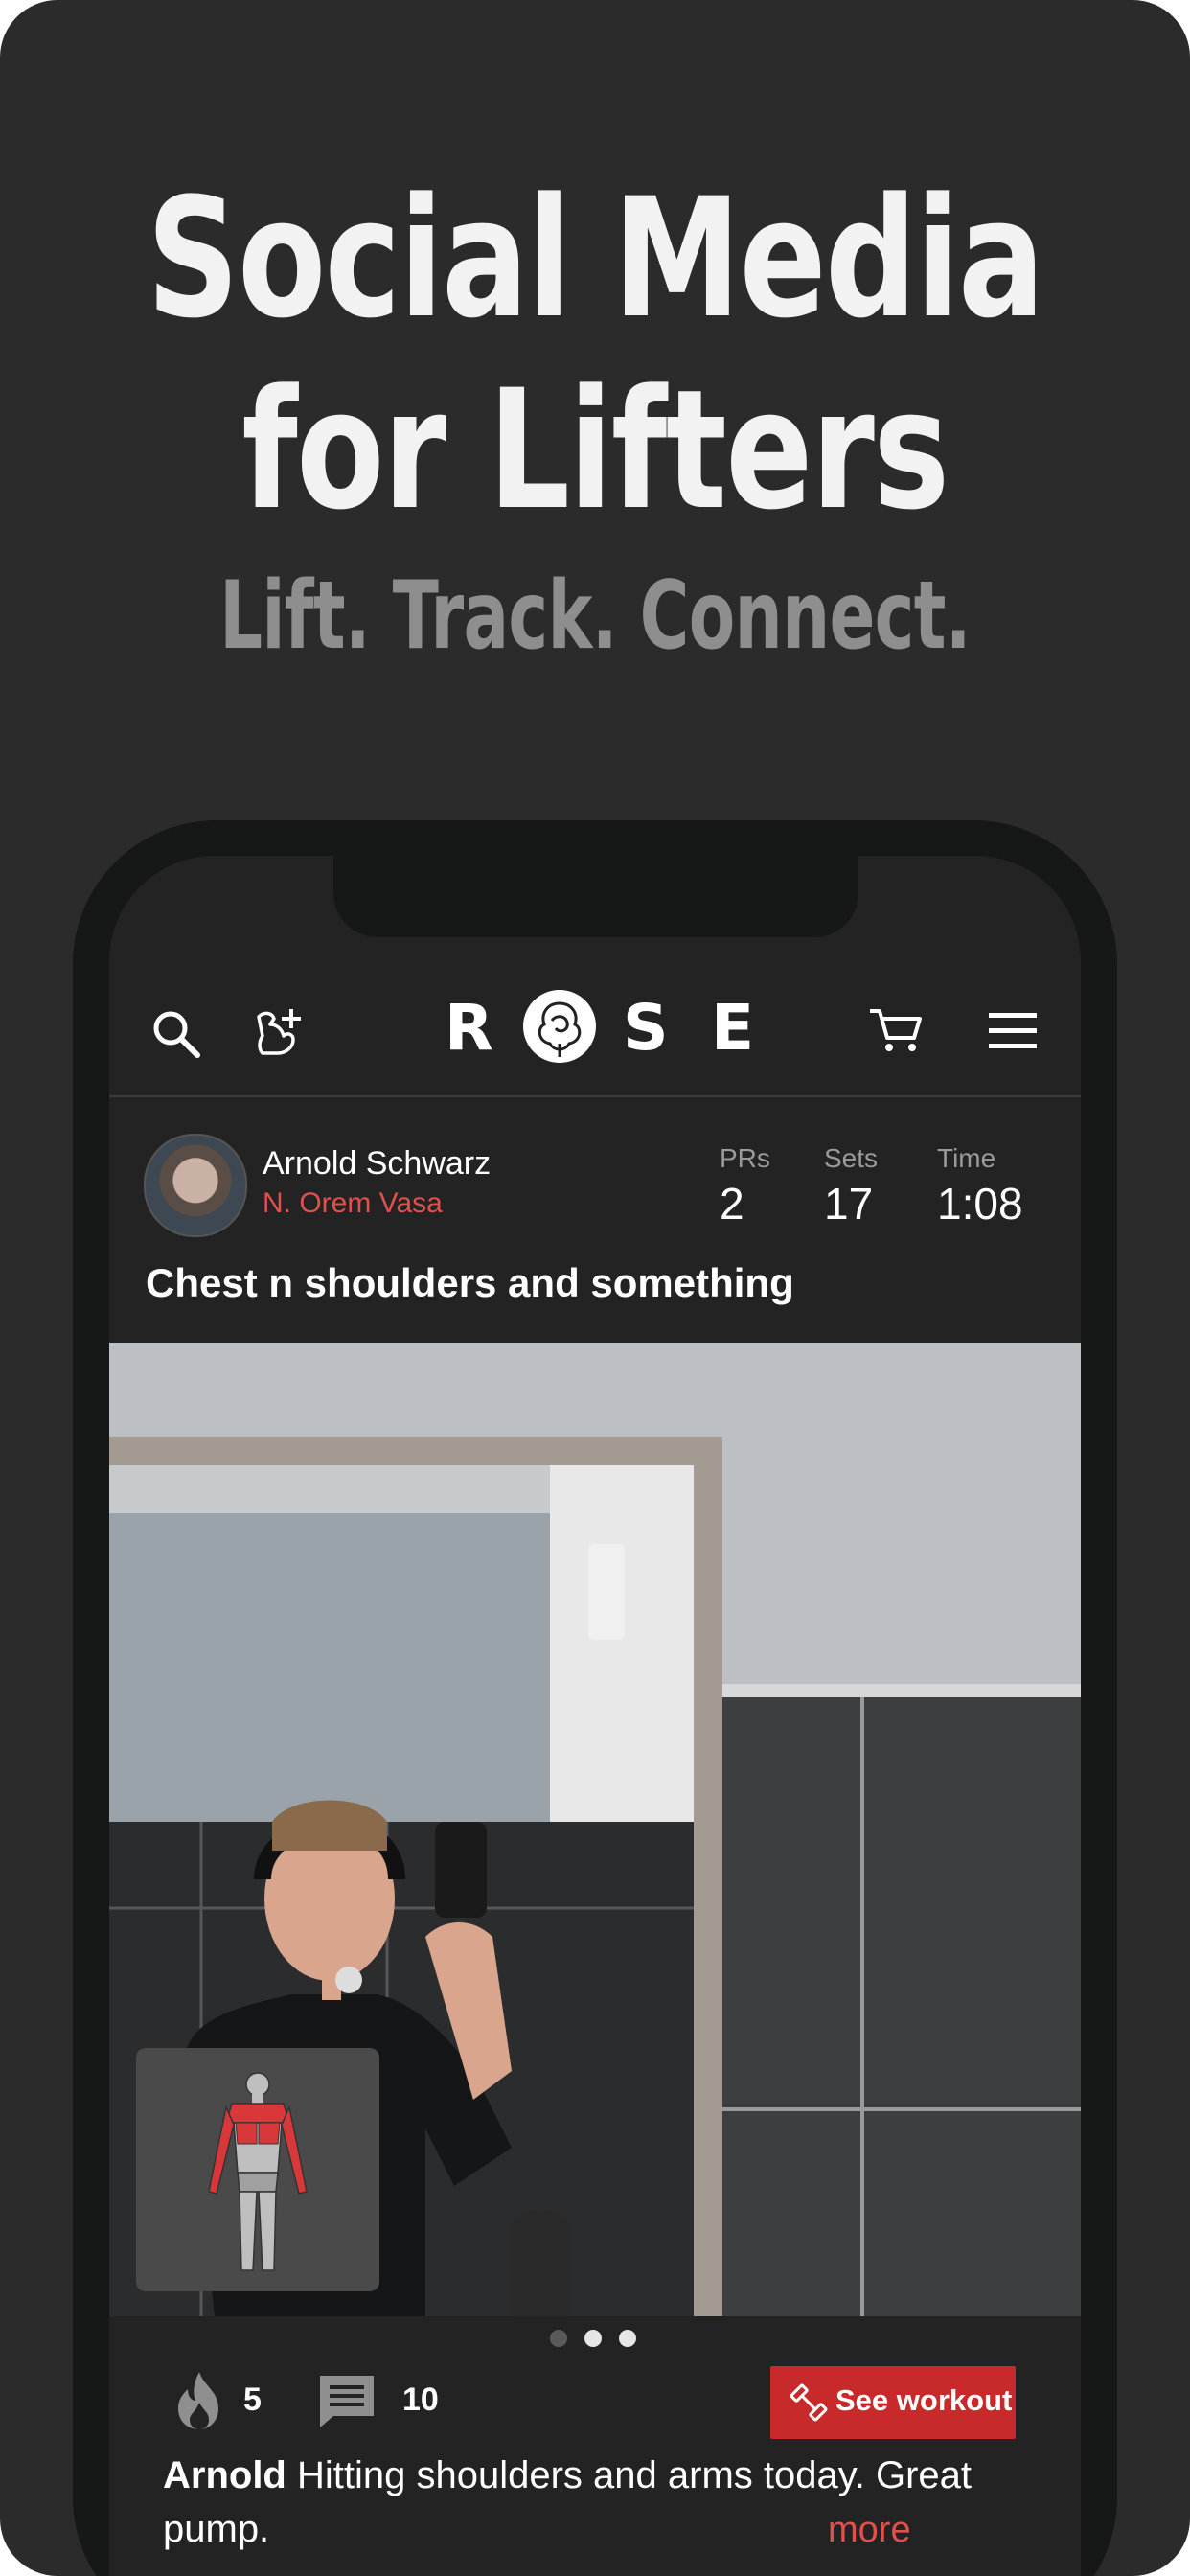 Image resolution: width=1190 pixels, height=2576 pixels. I want to click on search-icon, so click(176, 1034).